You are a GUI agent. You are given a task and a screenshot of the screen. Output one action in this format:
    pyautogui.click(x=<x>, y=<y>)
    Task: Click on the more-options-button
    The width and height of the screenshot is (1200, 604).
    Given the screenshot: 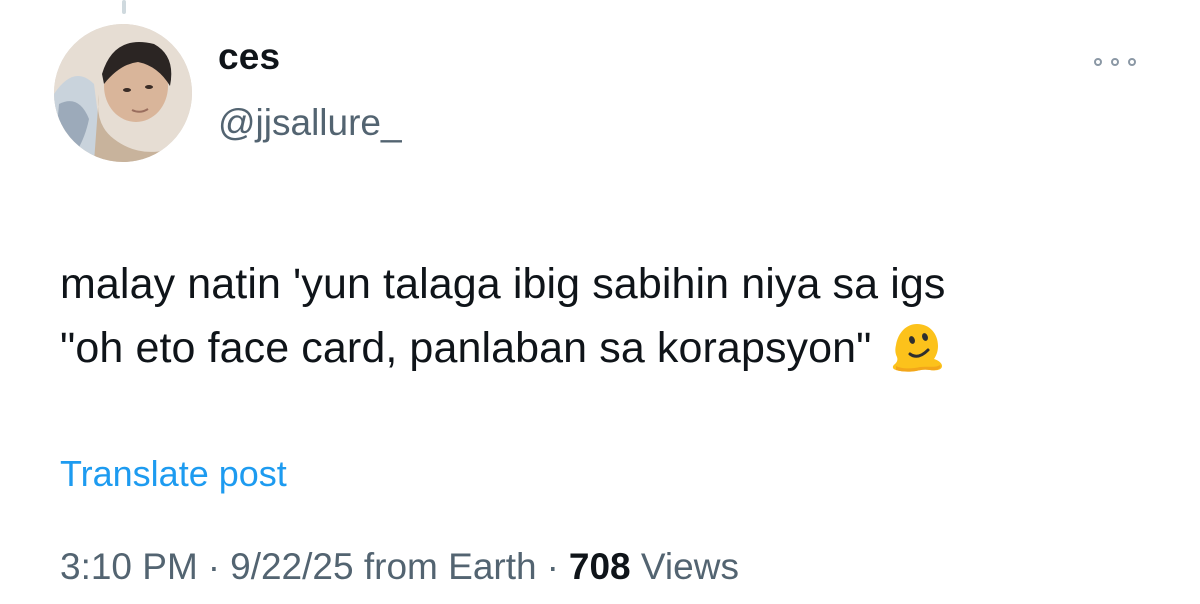 What is the action you would take?
    pyautogui.click(x=1115, y=62)
    